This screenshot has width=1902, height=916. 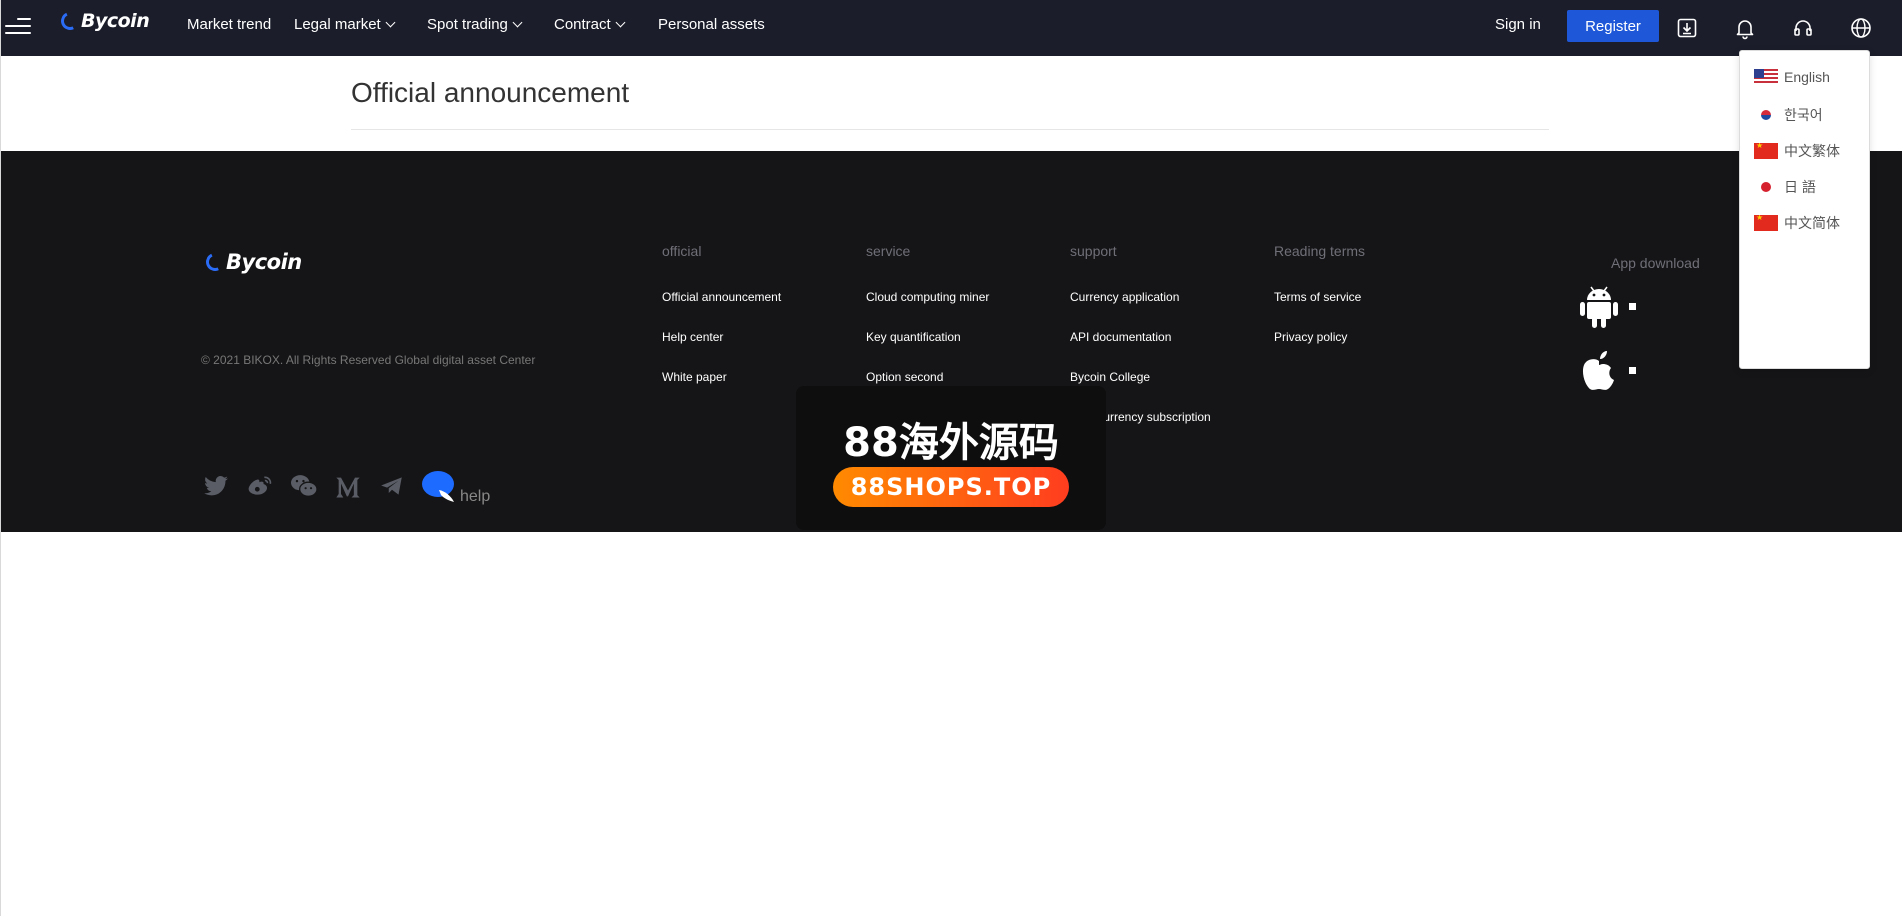 What do you see at coordinates (18, 27) in the screenshot?
I see `menu-icon` at bounding box center [18, 27].